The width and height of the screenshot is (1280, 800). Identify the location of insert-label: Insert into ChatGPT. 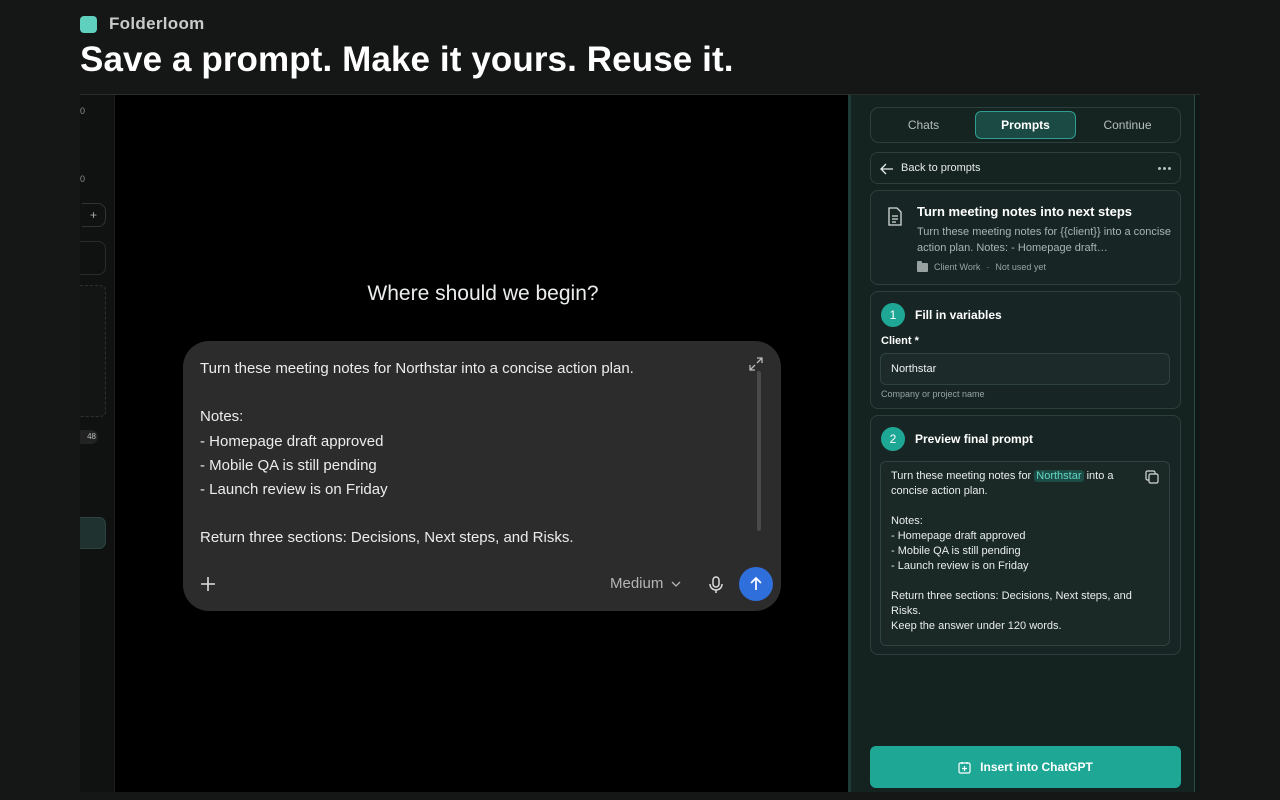
(1036, 767).